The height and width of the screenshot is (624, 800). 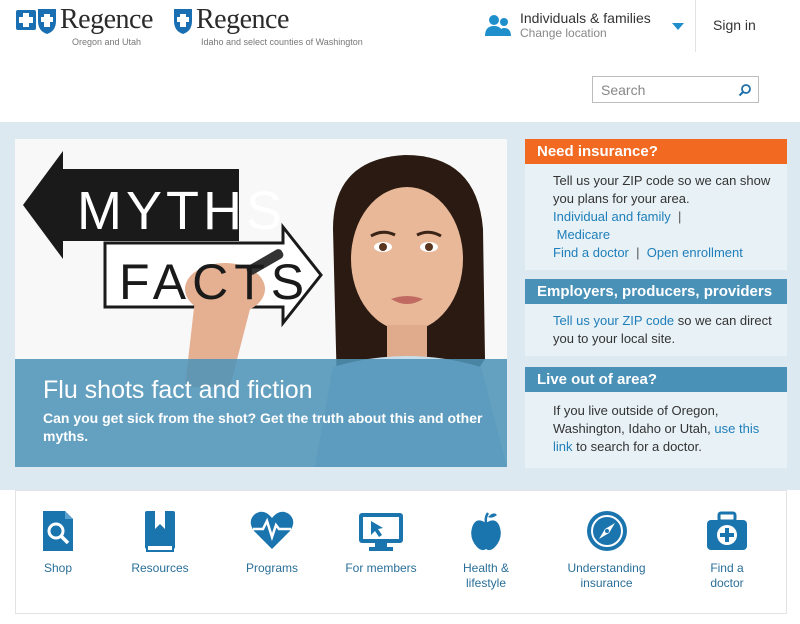 I want to click on nav-programs: Programs, so click(x=272, y=542).